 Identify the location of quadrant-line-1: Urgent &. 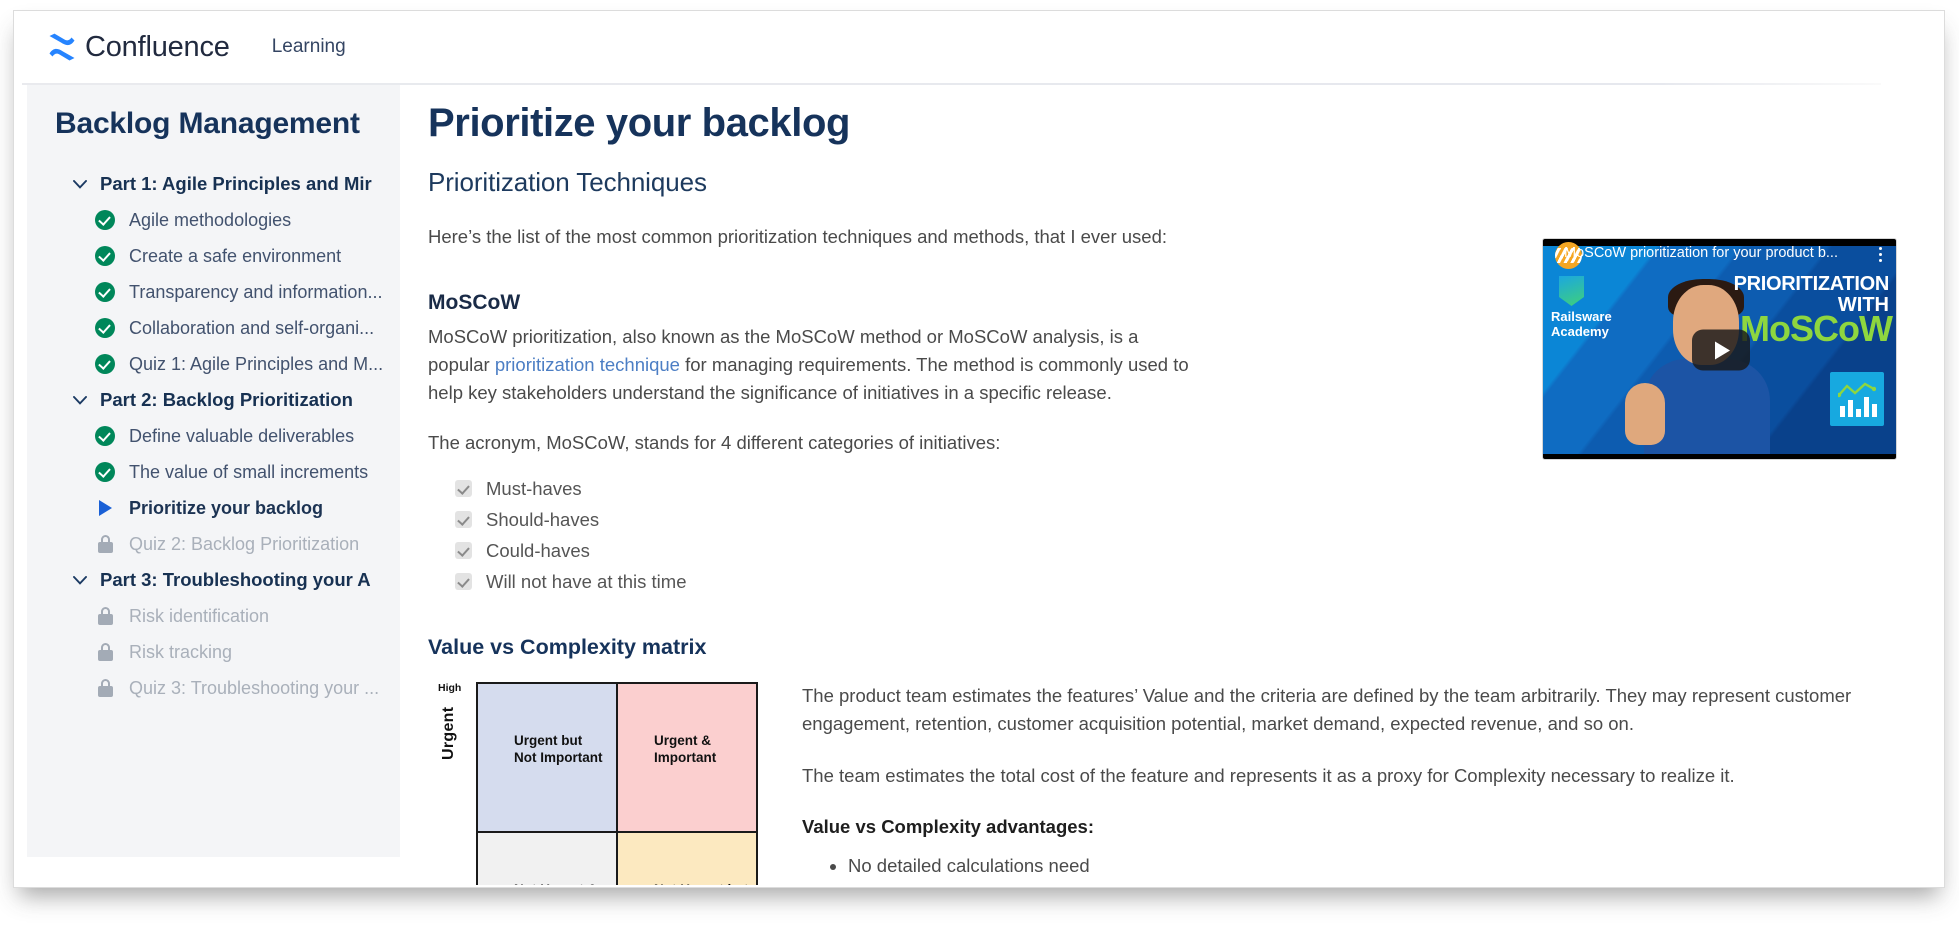
(682, 740).